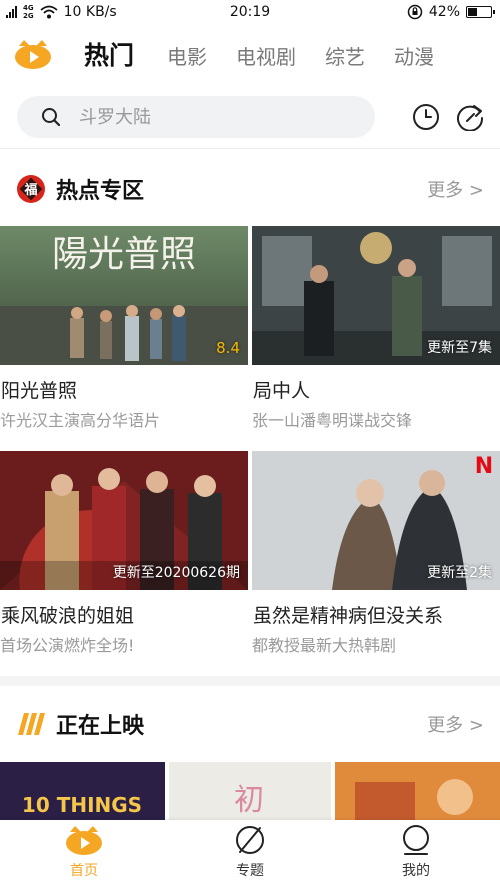  Describe the element at coordinates (68, 616) in the screenshot. I see `video-title: 乘风破浪的姐姐` at that location.